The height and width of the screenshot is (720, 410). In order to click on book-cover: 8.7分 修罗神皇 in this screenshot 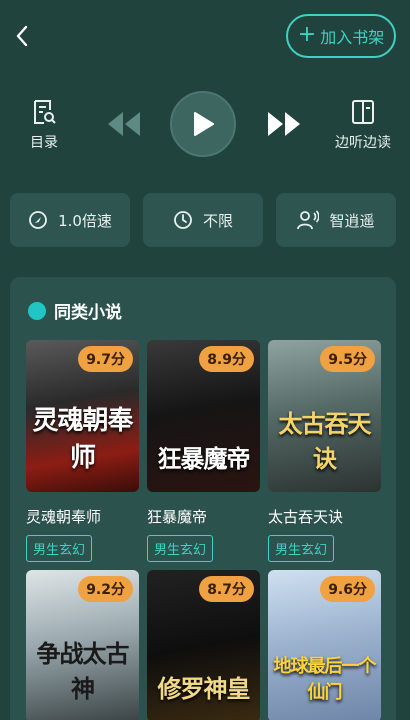, I will do `click(203, 645)`.